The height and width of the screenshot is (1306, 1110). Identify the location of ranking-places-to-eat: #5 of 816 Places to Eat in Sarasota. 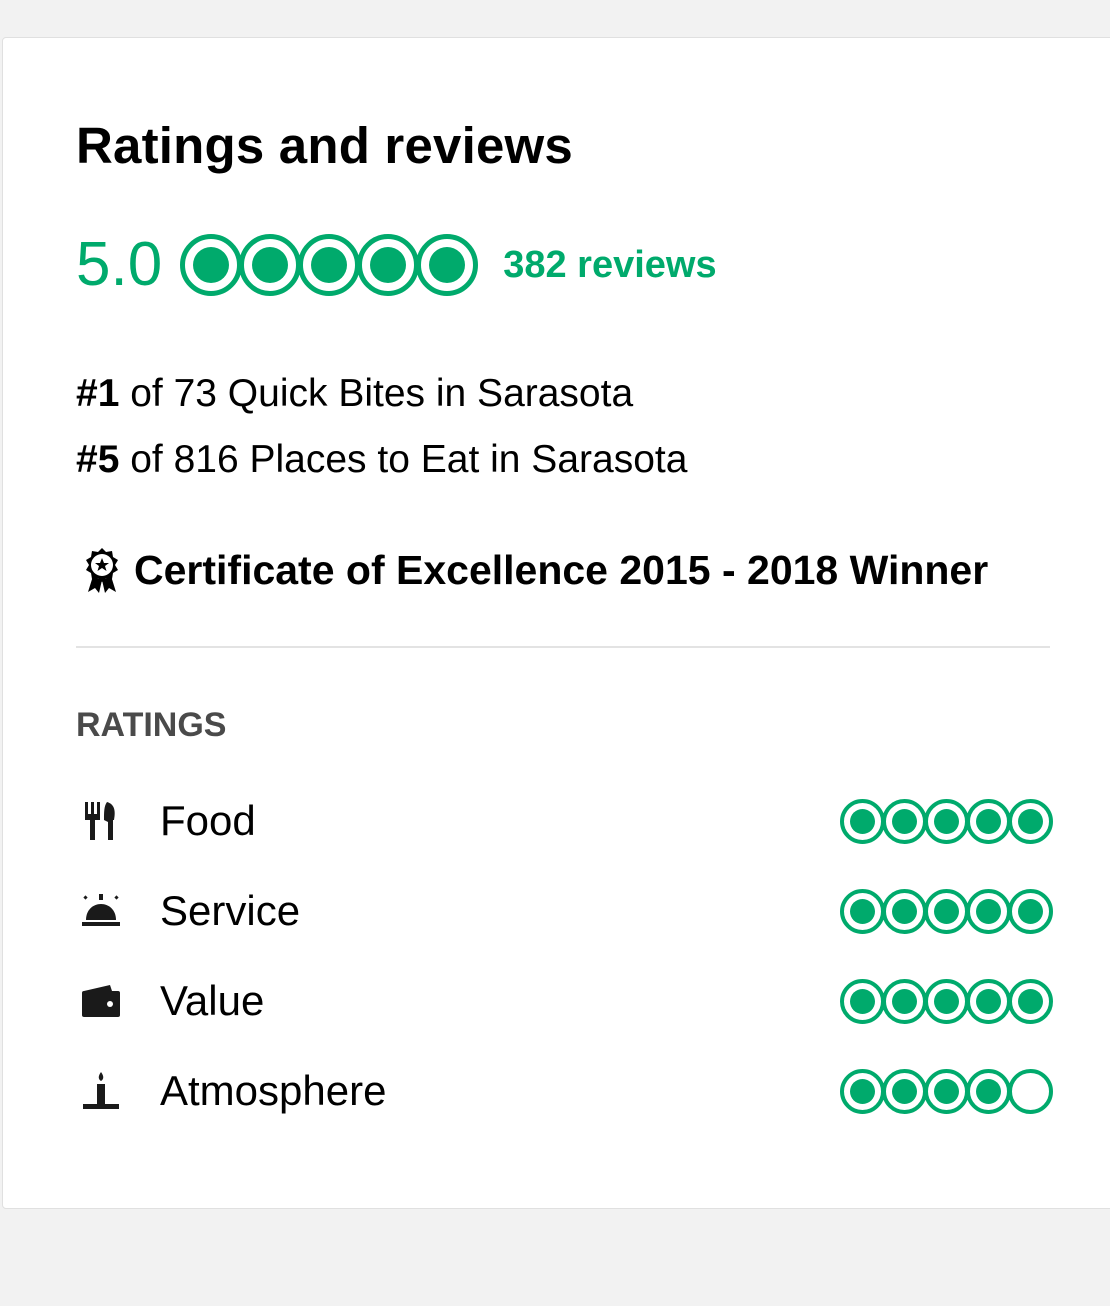
(381, 460).